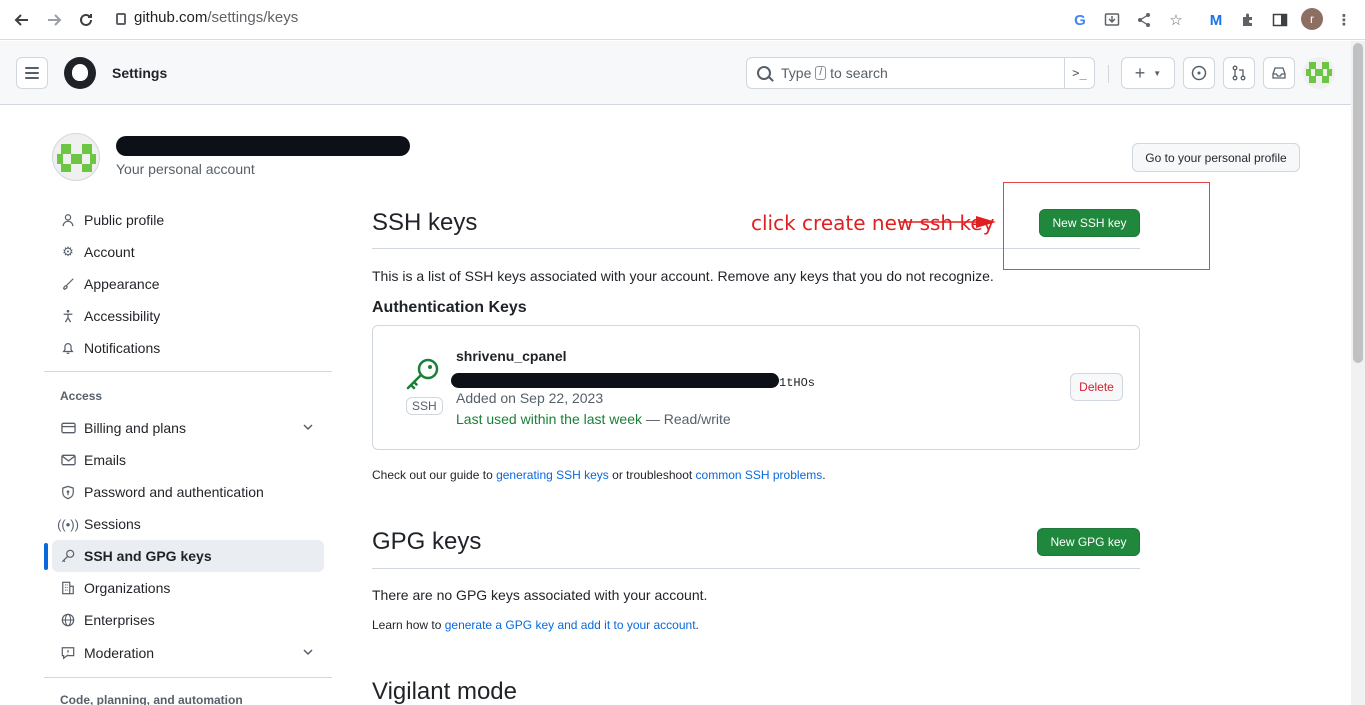 This screenshot has height=705, width=1365. What do you see at coordinates (756, 568) in the screenshot?
I see `section-divider` at bounding box center [756, 568].